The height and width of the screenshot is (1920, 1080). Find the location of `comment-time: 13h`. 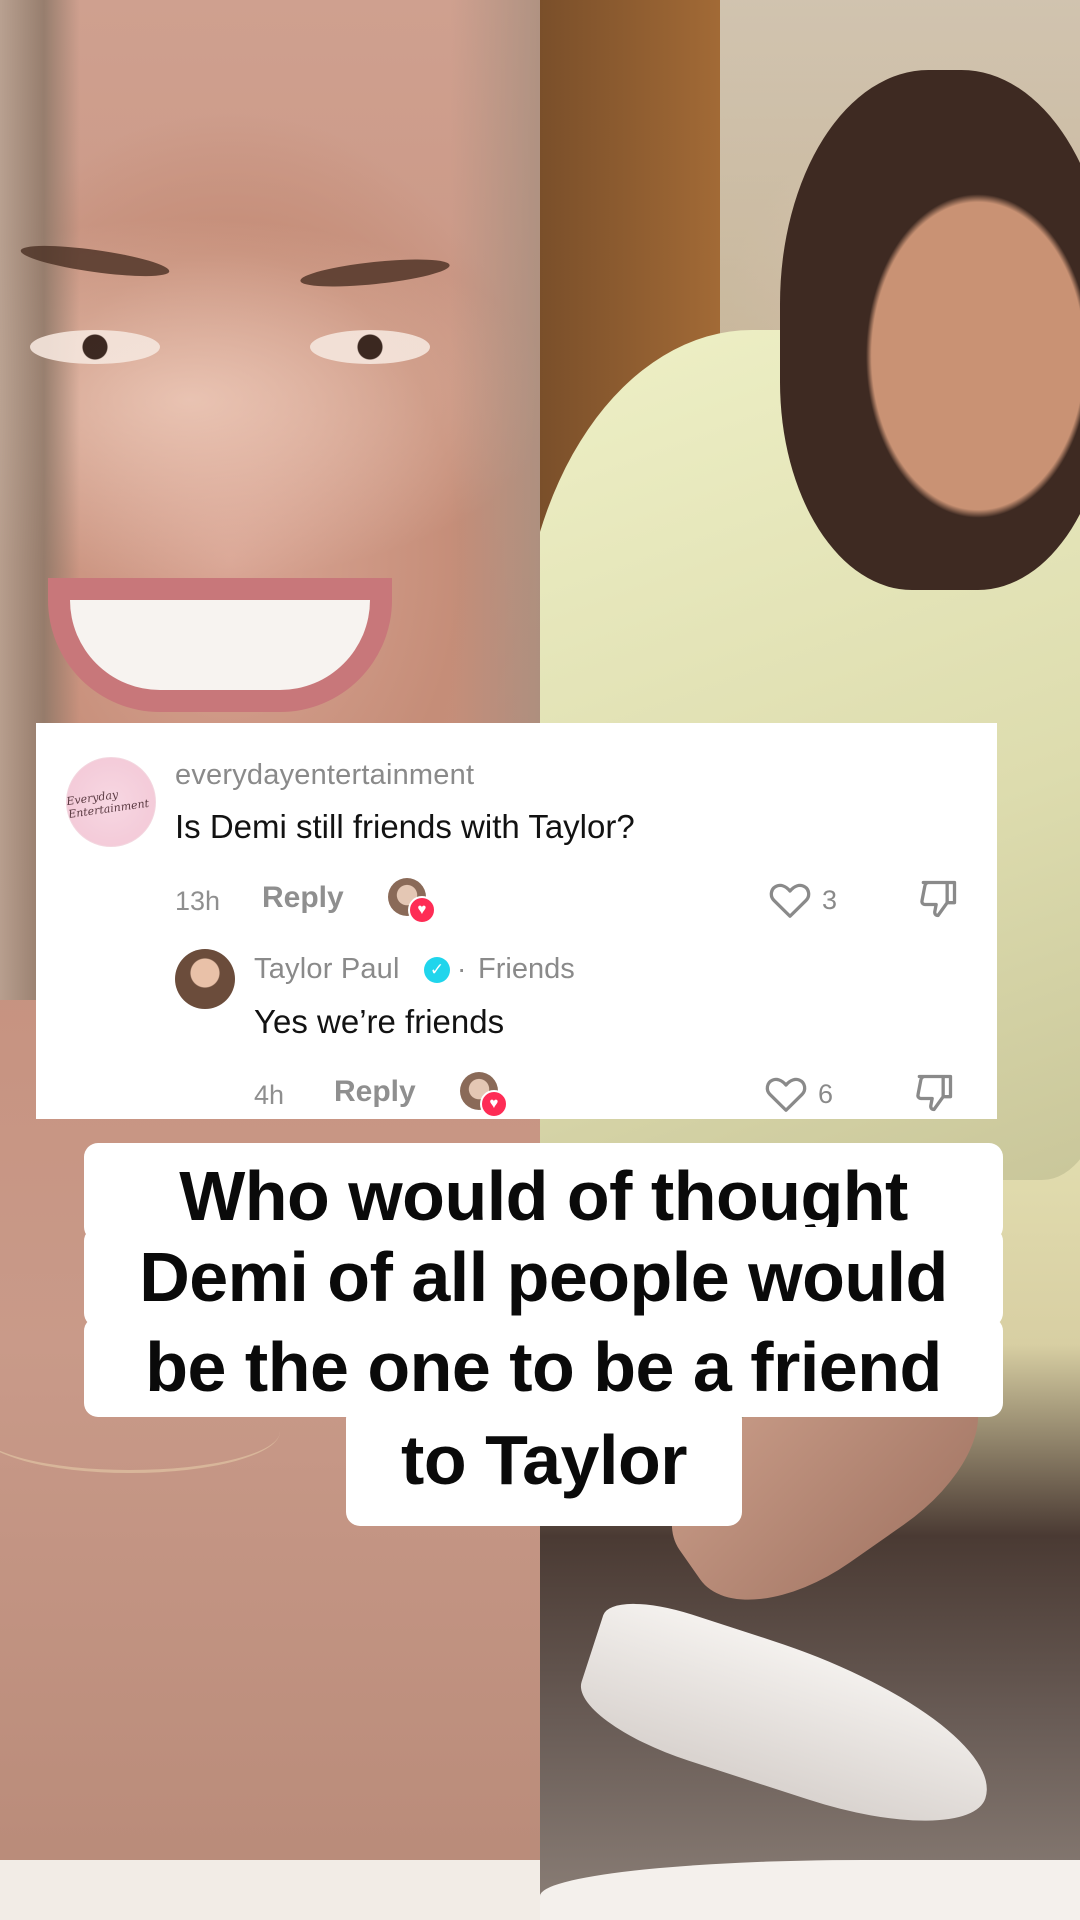

comment-time: 13h is located at coordinates (198, 901).